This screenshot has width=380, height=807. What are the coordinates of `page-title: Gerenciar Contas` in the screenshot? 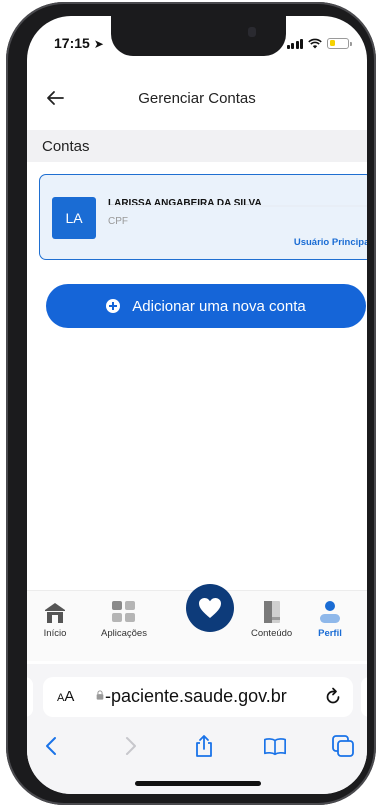 It's located at (197, 98).